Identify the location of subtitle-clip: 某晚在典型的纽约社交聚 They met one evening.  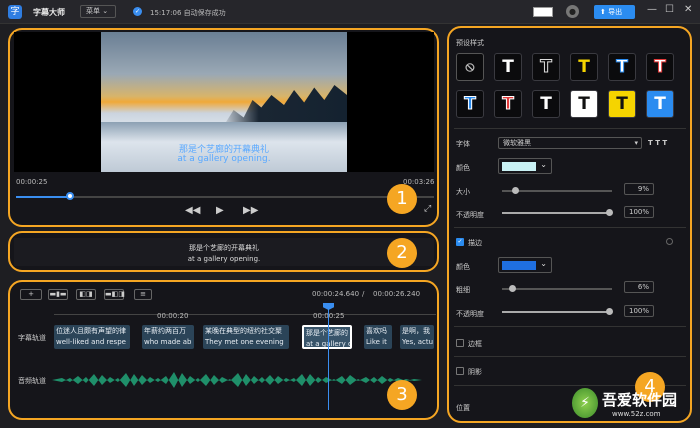
(246, 337).